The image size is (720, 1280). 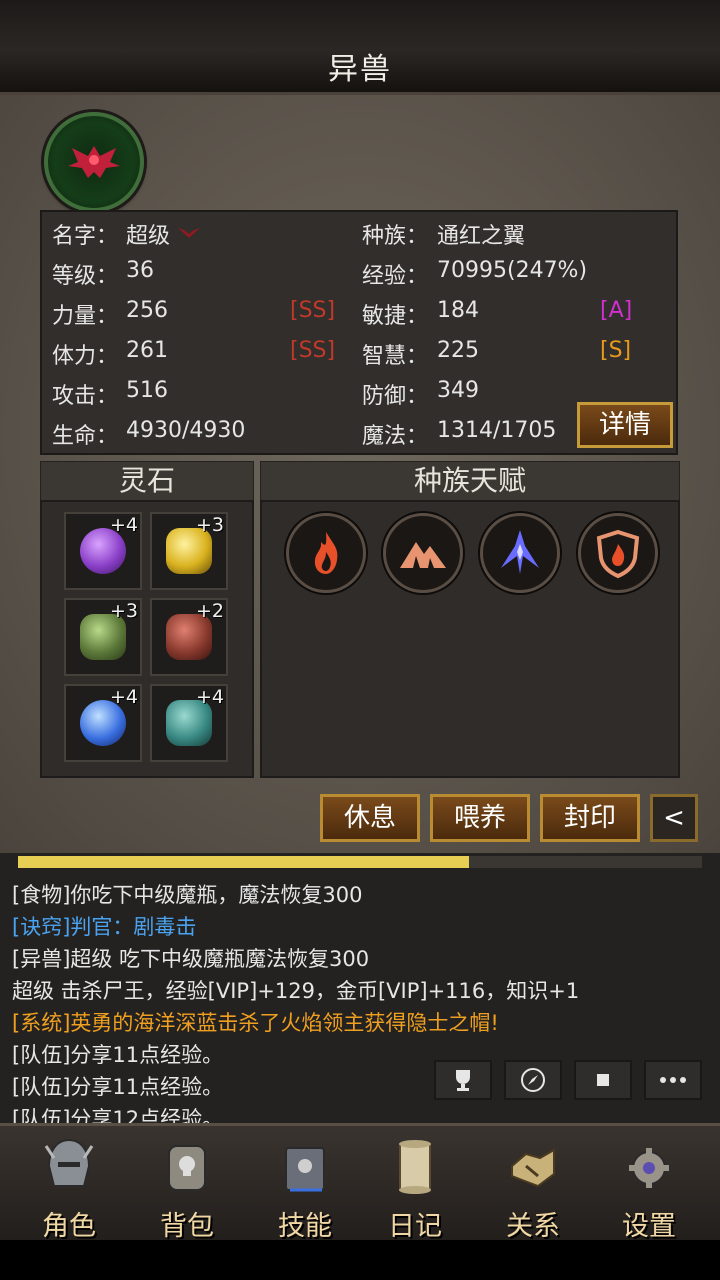 I want to click on tab-label: 角色, so click(x=69, y=1226).